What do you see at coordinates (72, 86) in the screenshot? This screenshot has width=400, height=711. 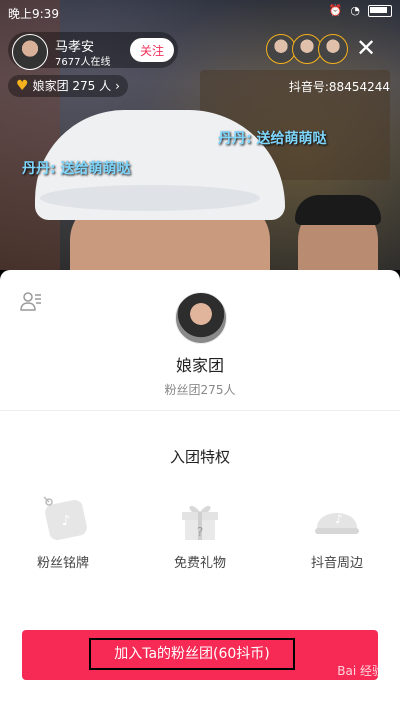 I see `fan-group-label: 娘家团 275 人` at bounding box center [72, 86].